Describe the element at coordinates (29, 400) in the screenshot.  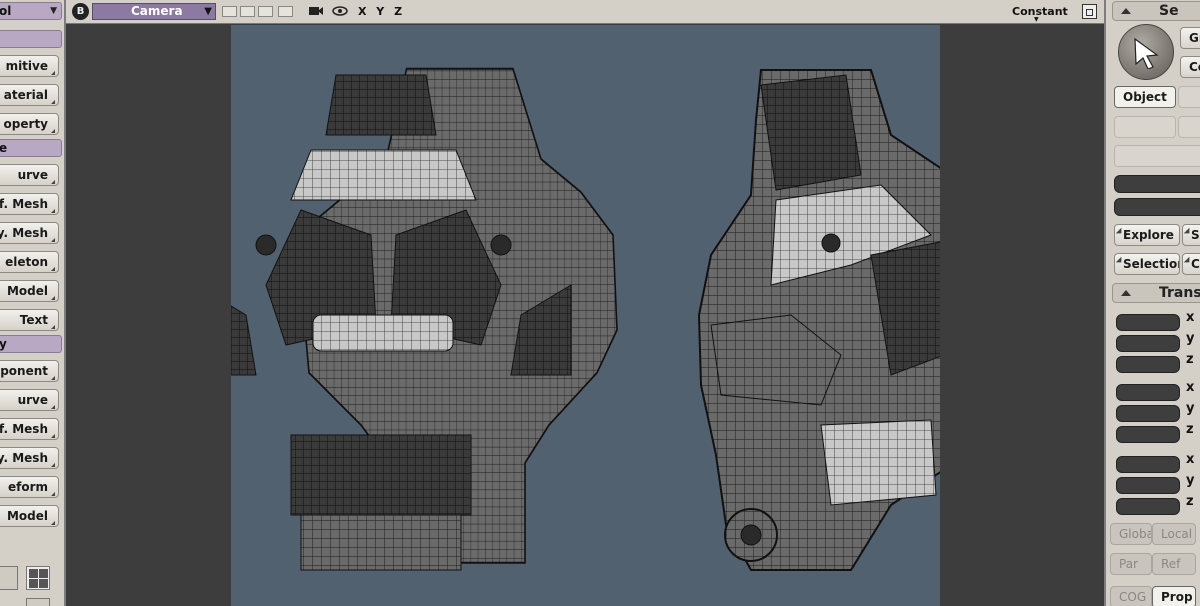
I see `toolbar-btn-curve-2: urve` at that location.